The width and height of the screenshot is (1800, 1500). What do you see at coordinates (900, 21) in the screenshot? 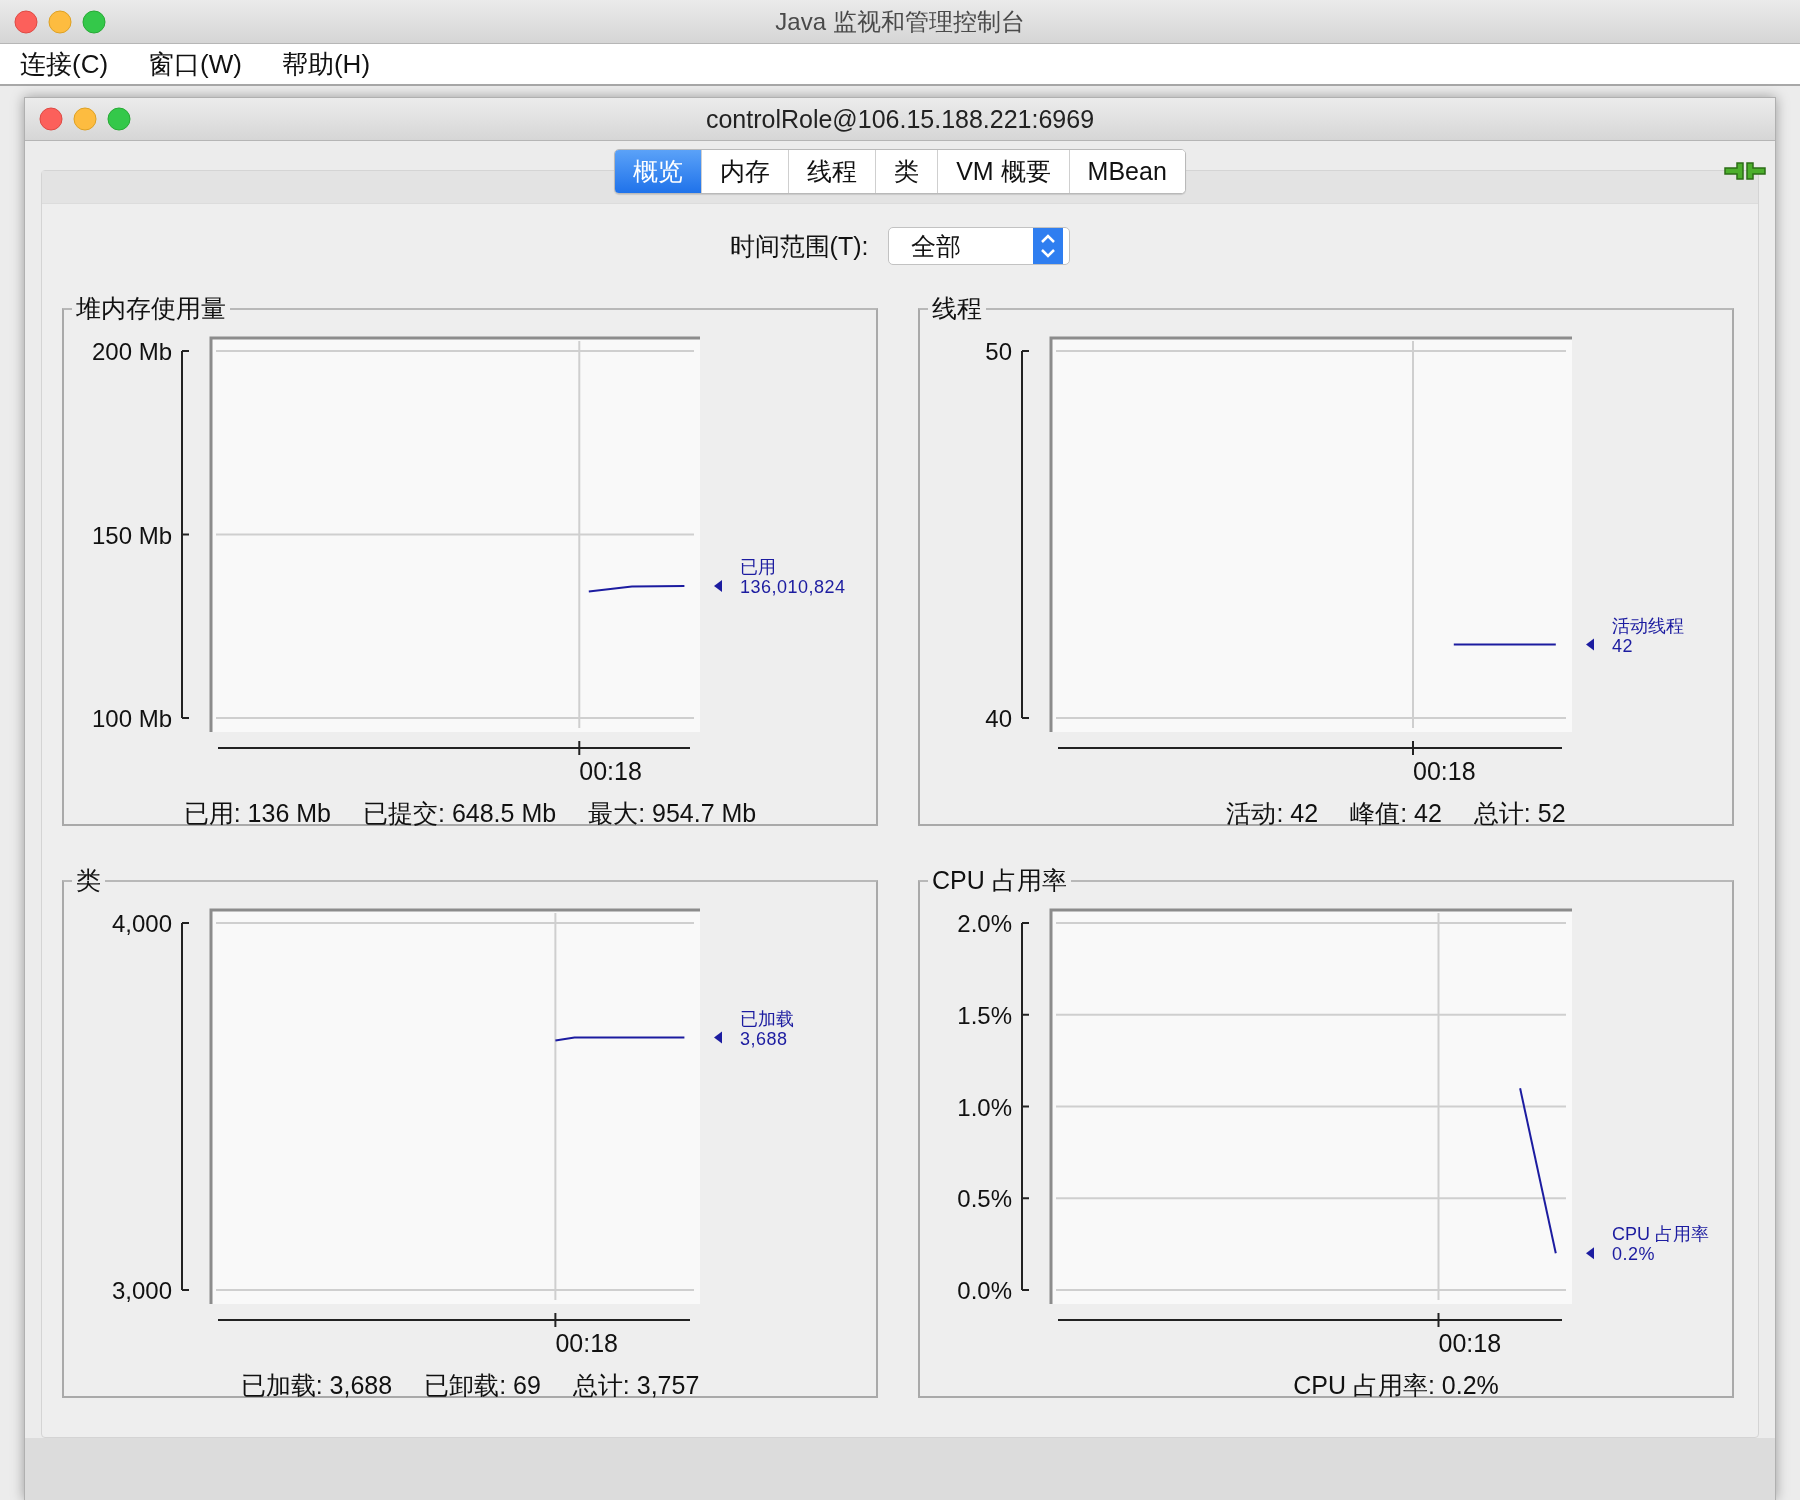
I see `window-title: Java 监视和管理控制台` at bounding box center [900, 21].